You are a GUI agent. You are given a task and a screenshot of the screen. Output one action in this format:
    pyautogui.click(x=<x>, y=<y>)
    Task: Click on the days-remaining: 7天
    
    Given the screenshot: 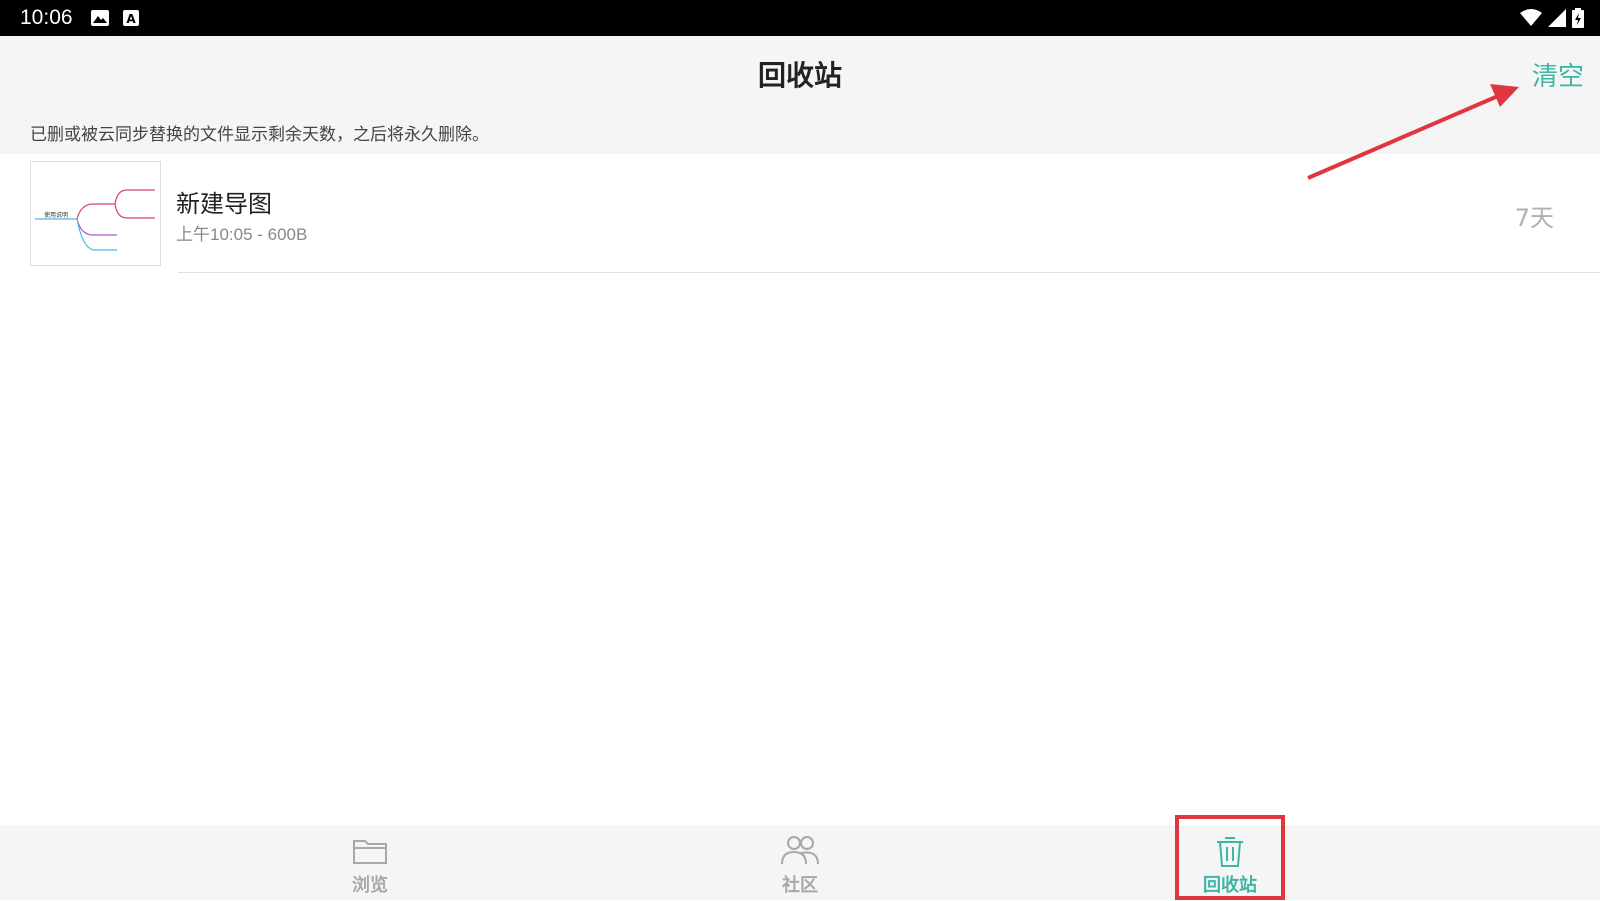 What is the action you would take?
    pyautogui.click(x=1534, y=218)
    